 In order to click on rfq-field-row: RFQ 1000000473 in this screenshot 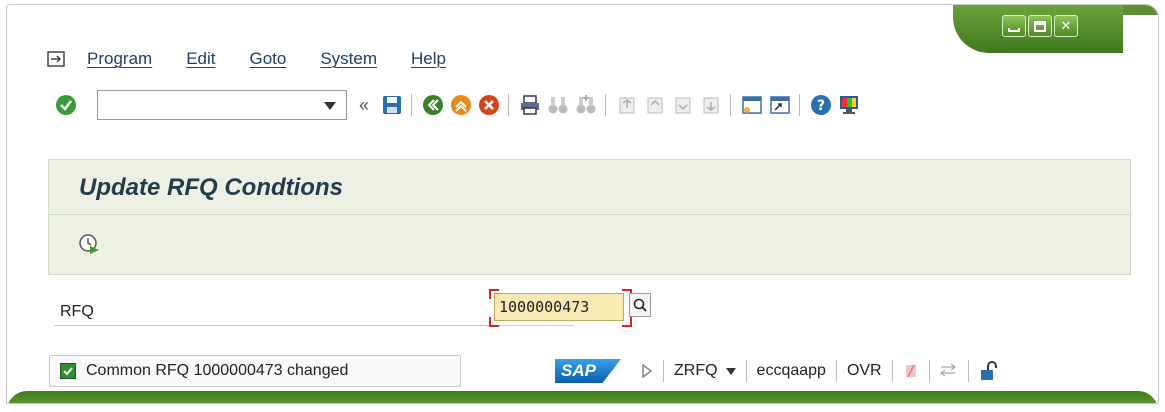, I will do `click(589, 301)`.